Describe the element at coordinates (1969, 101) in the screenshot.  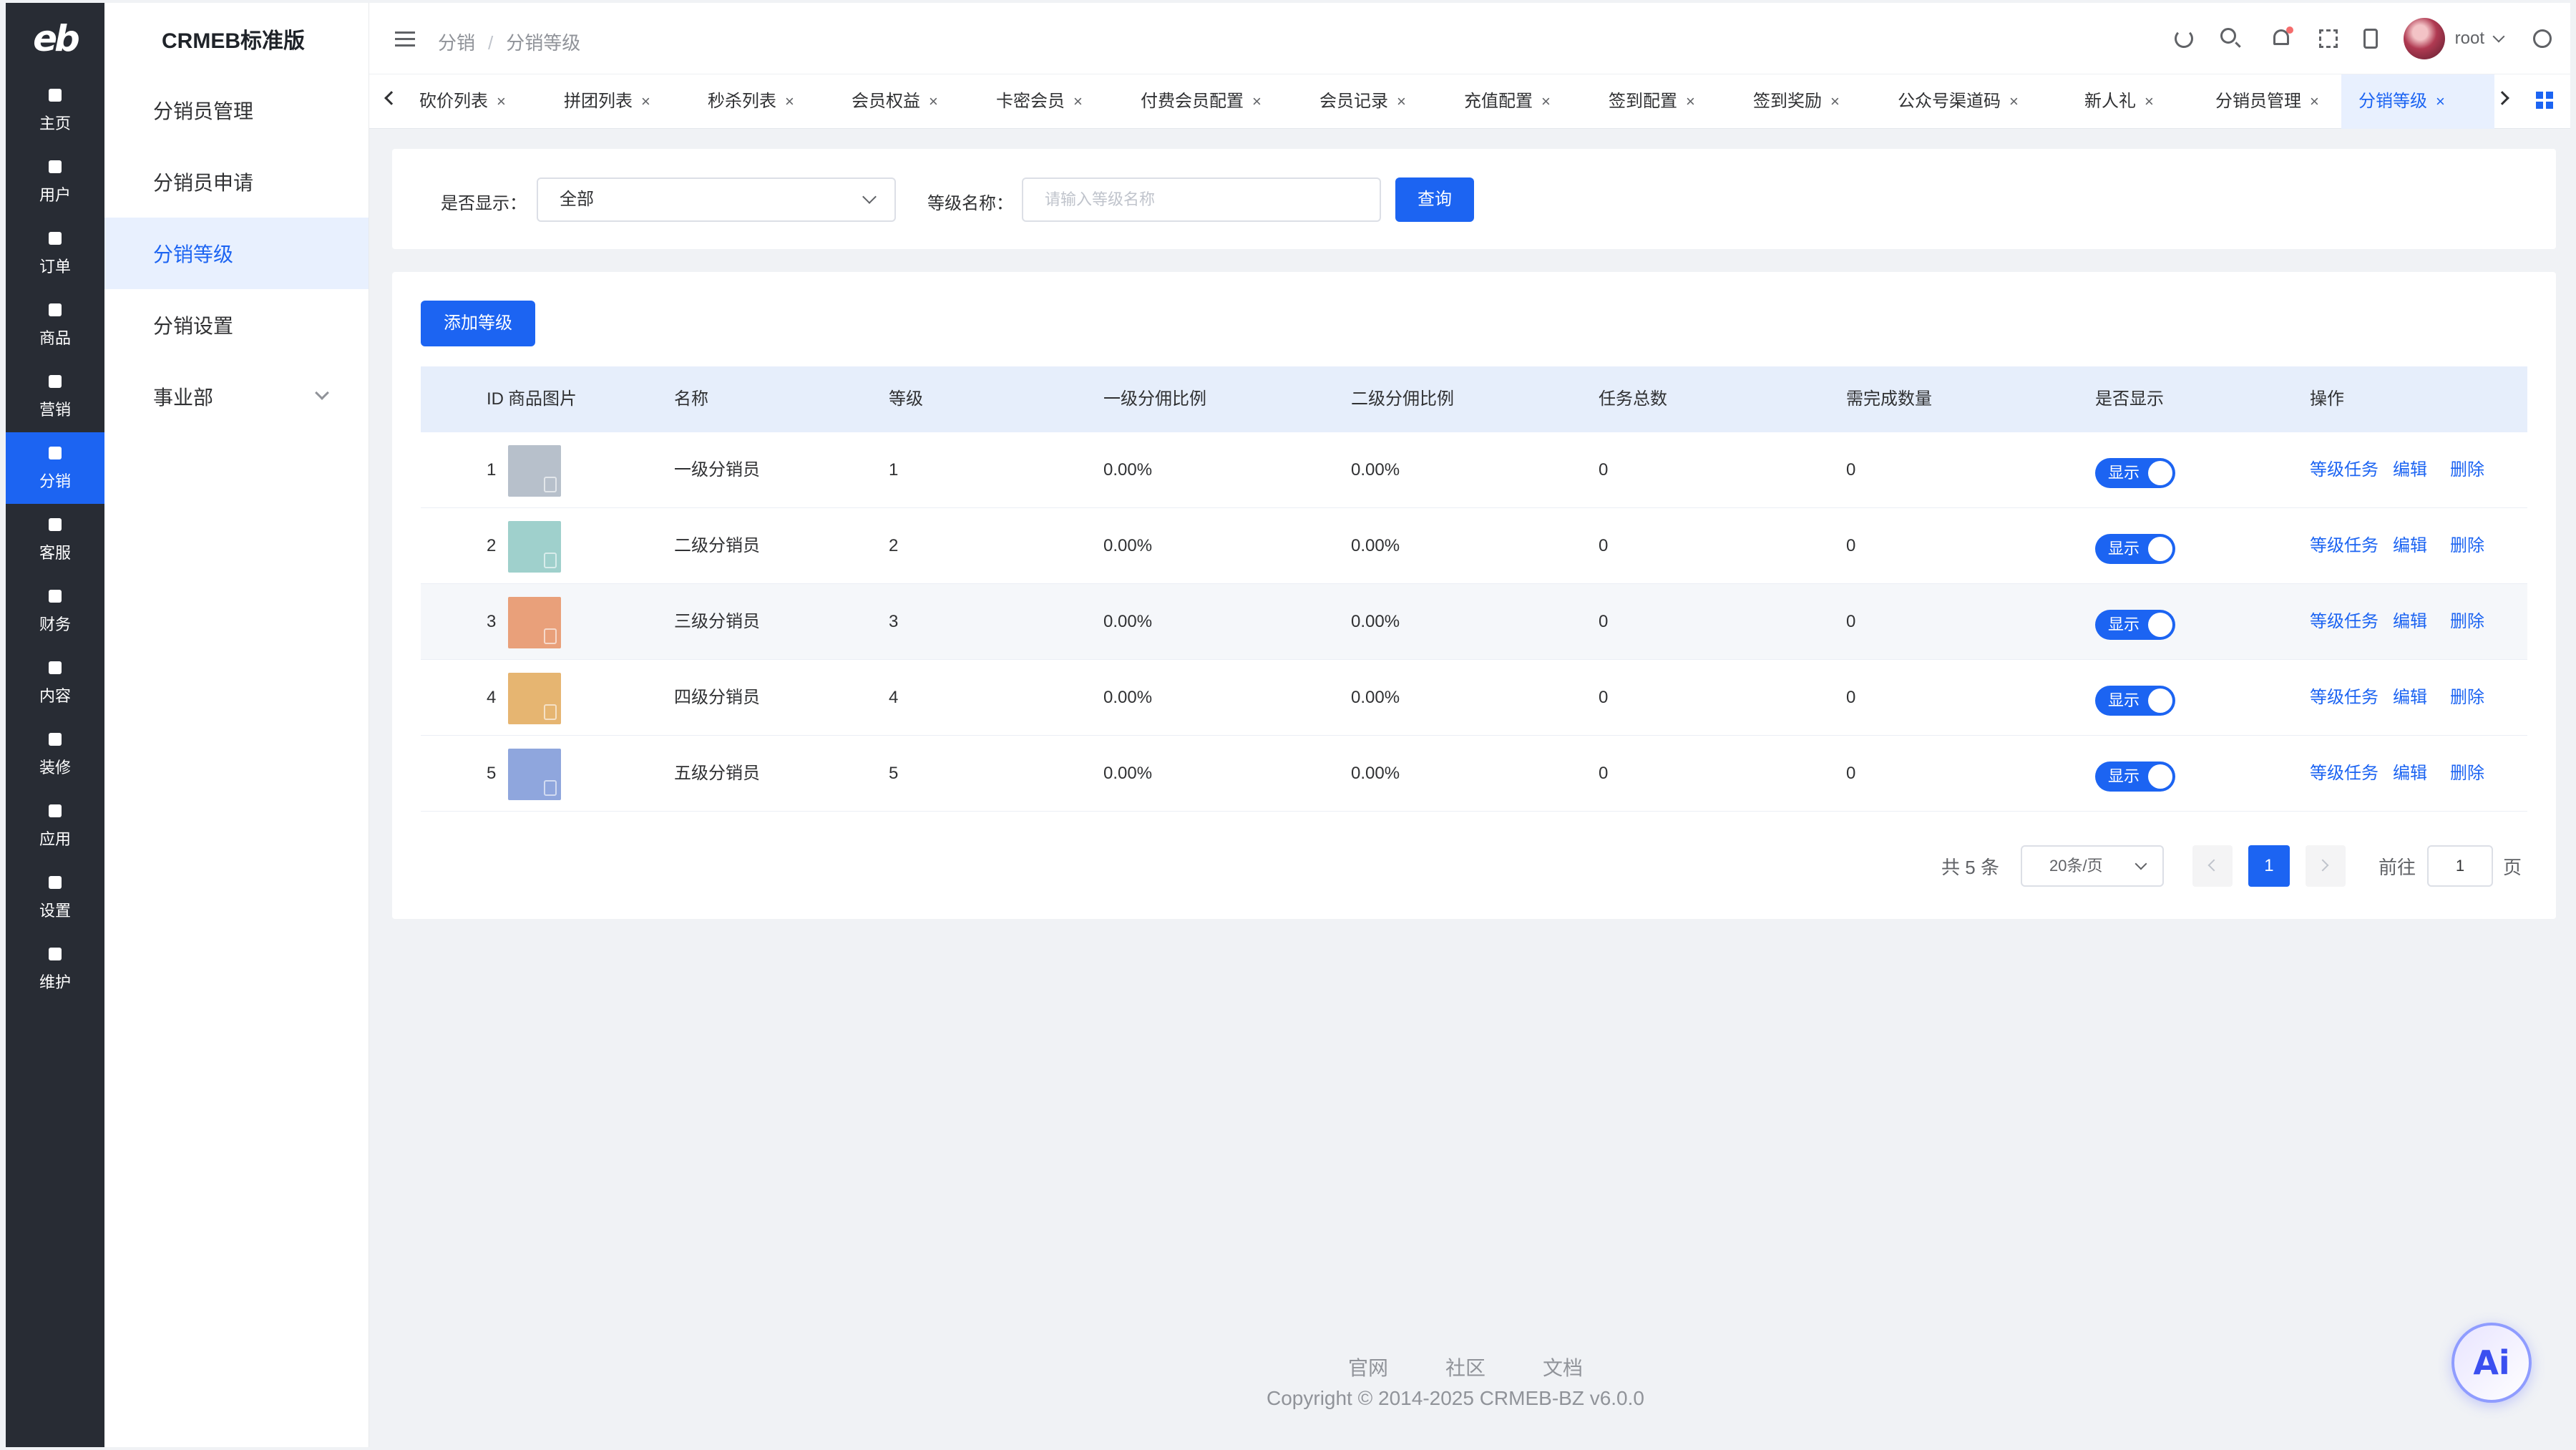
I see `tab-item: 公众号渠道码 ×` at that location.